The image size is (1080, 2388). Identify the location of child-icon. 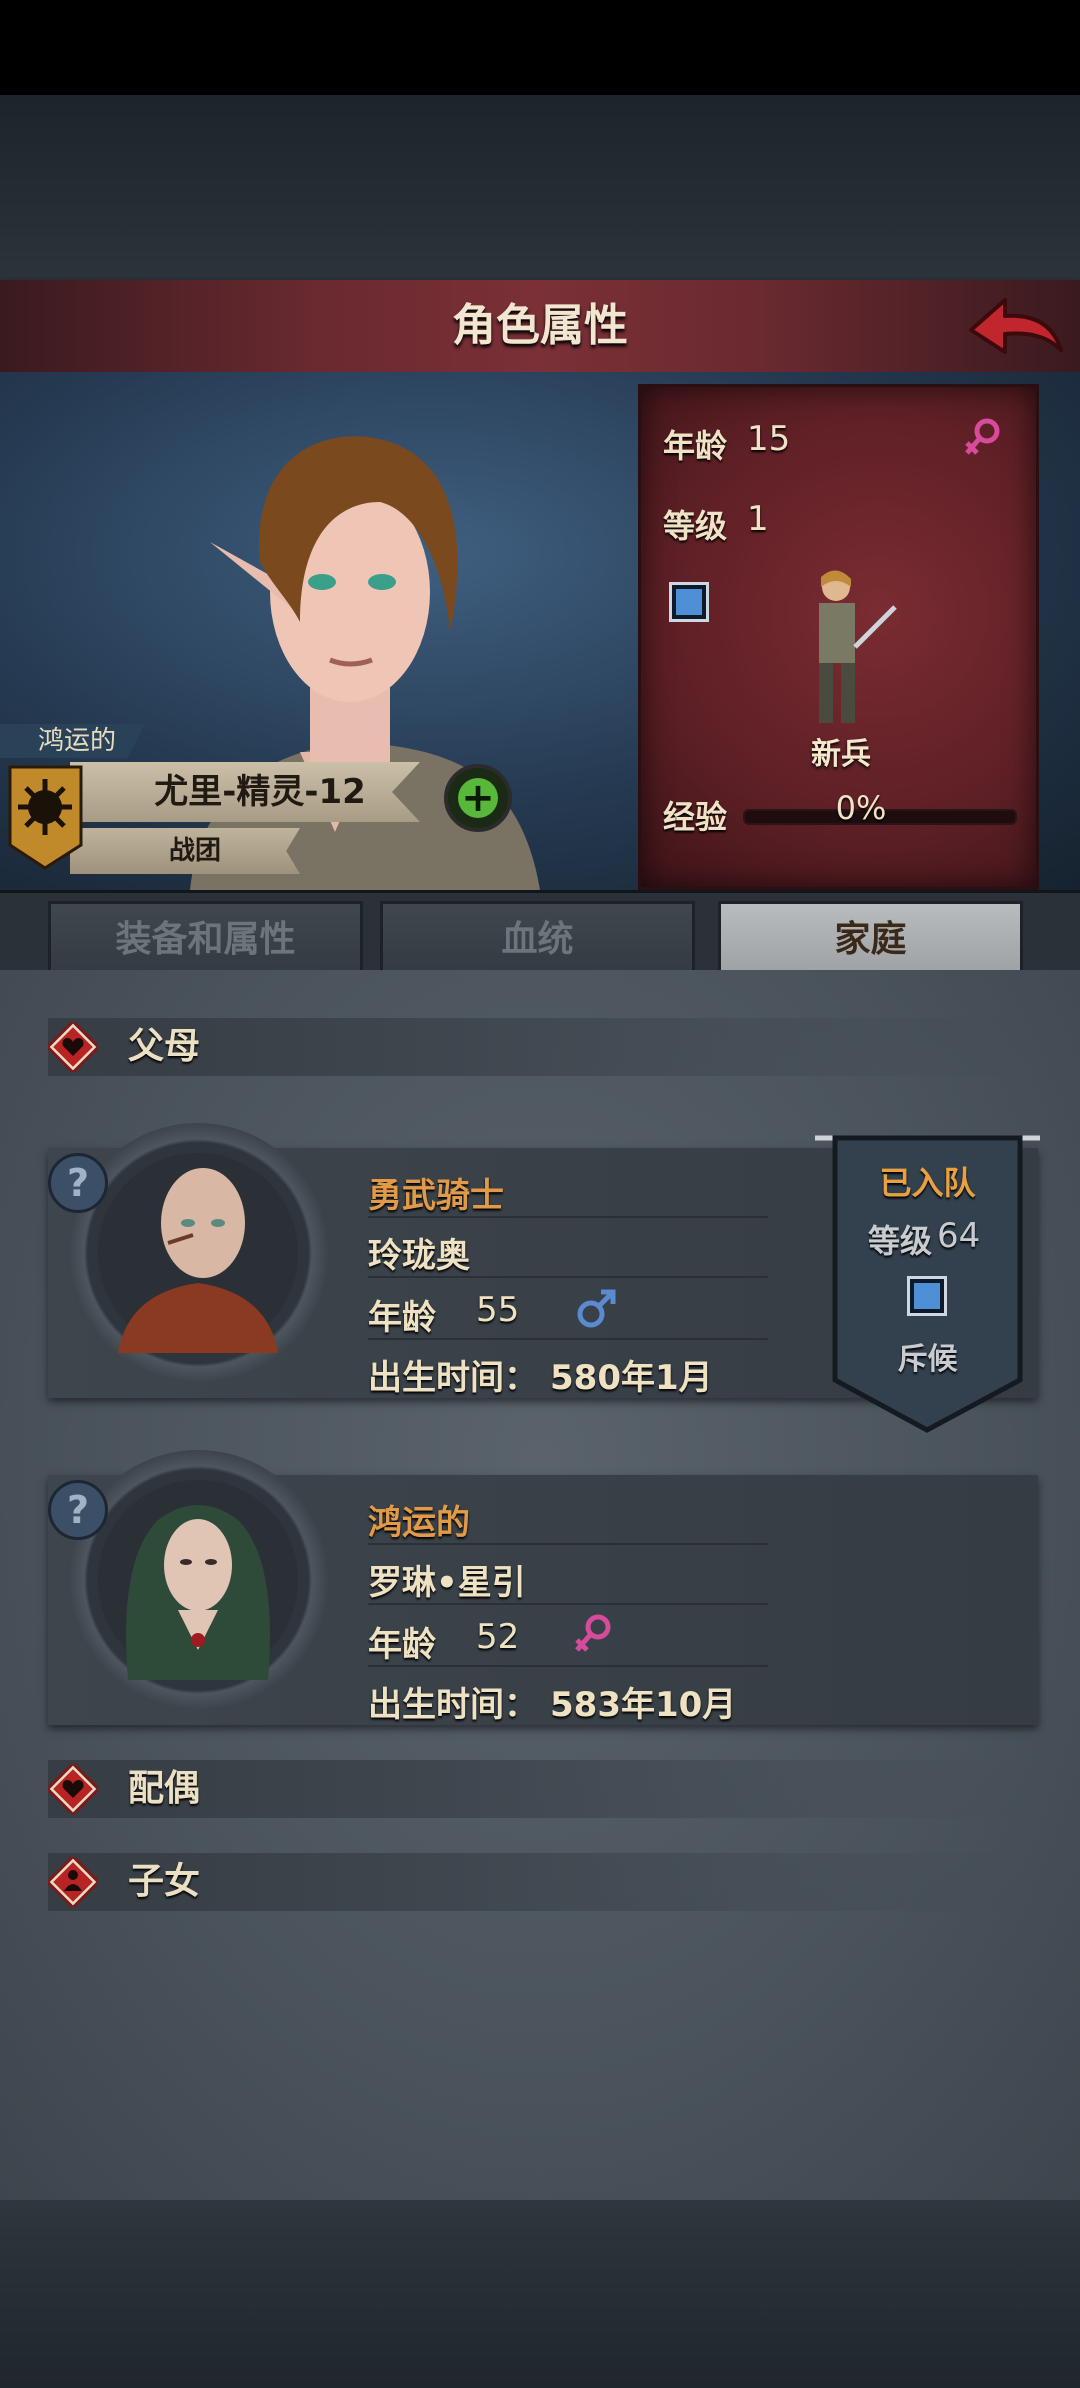
(73, 1882).